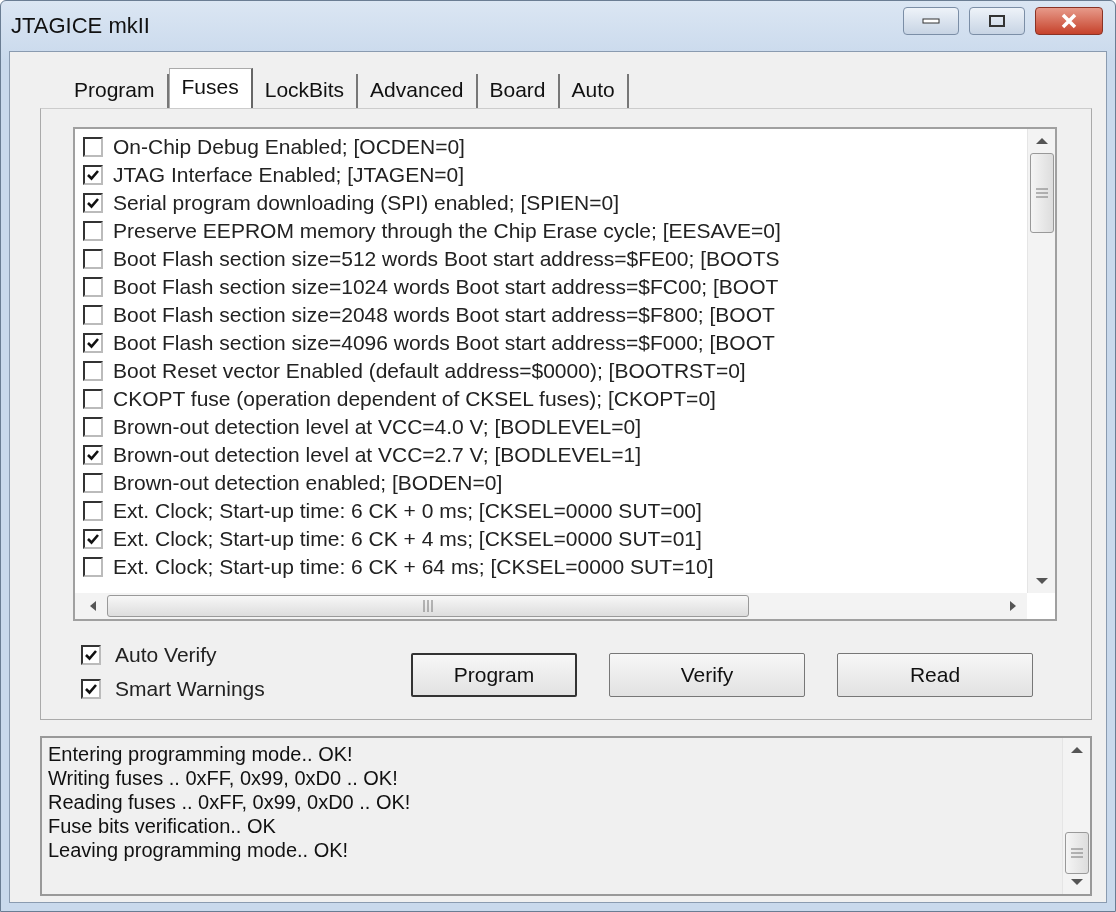 This screenshot has width=1116, height=912. What do you see at coordinates (414, 399) in the screenshot?
I see `fuse-label: CKOPT fuse (operation dependent of CKSEL fuses); [CKOPT=0]` at bounding box center [414, 399].